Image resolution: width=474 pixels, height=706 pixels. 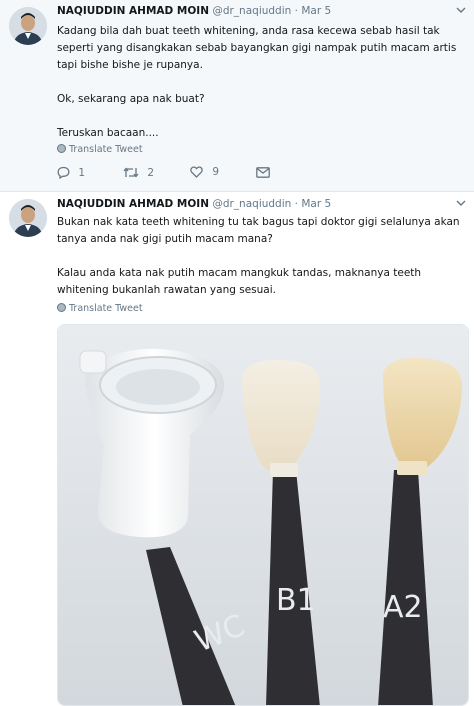 I want to click on like-count: 9, so click(x=216, y=172).